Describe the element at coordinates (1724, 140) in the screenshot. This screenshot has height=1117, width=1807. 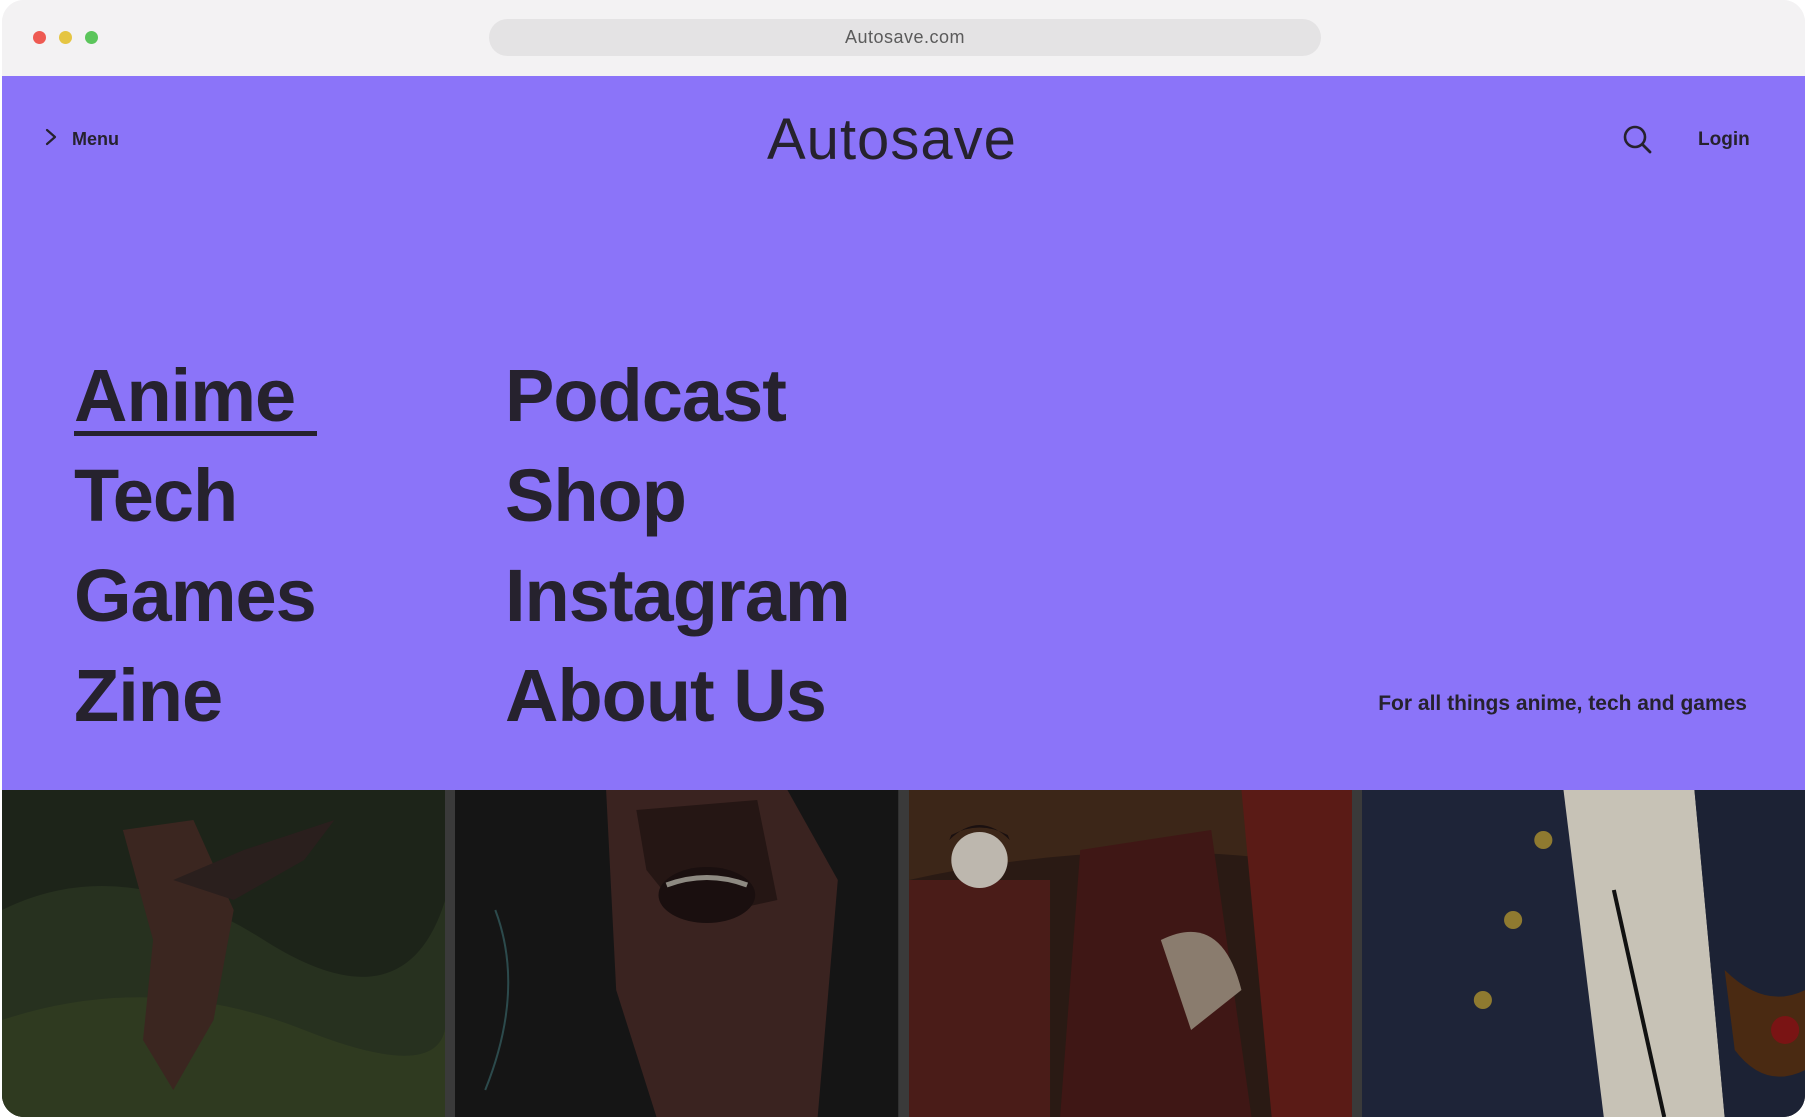
I see `login-link: Login` at that location.